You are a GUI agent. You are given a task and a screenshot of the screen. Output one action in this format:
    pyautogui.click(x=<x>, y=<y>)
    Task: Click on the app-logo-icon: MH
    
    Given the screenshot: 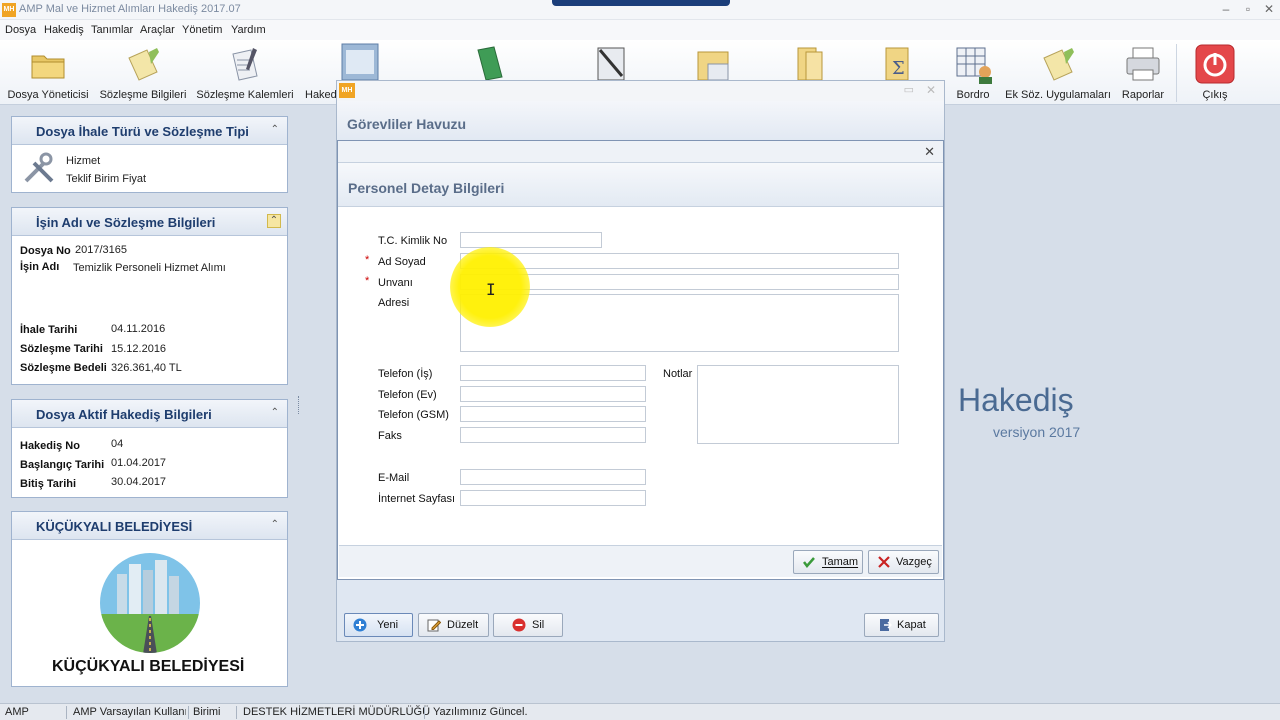 What is the action you would take?
    pyautogui.click(x=9, y=10)
    